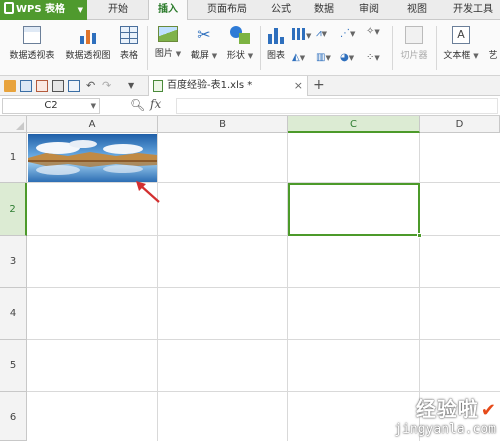 The height and width of the screenshot is (441, 500). What do you see at coordinates (210, 85) in the screenshot?
I see `document-tab-label: 百度经验-表1.xls *` at bounding box center [210, 85].